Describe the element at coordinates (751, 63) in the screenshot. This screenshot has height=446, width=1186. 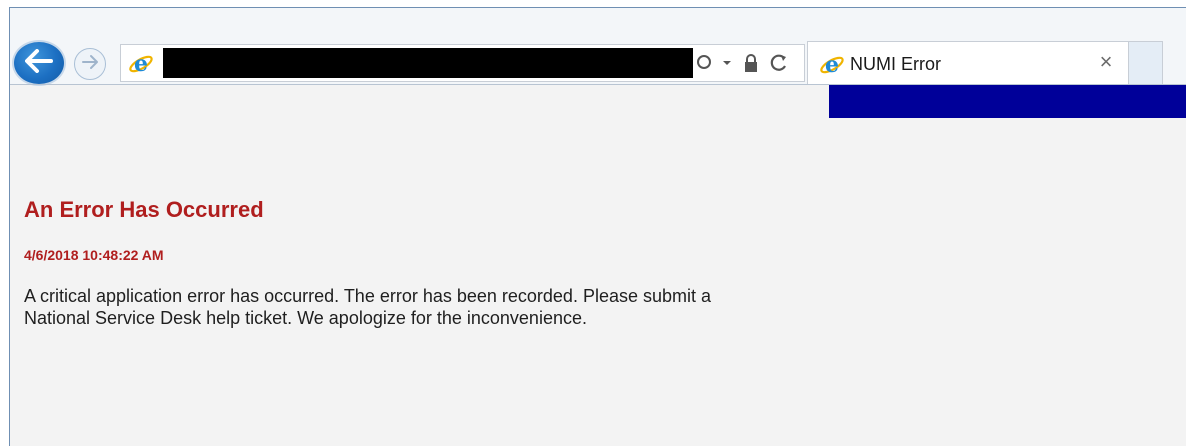
I see `lock-icon` at that location.